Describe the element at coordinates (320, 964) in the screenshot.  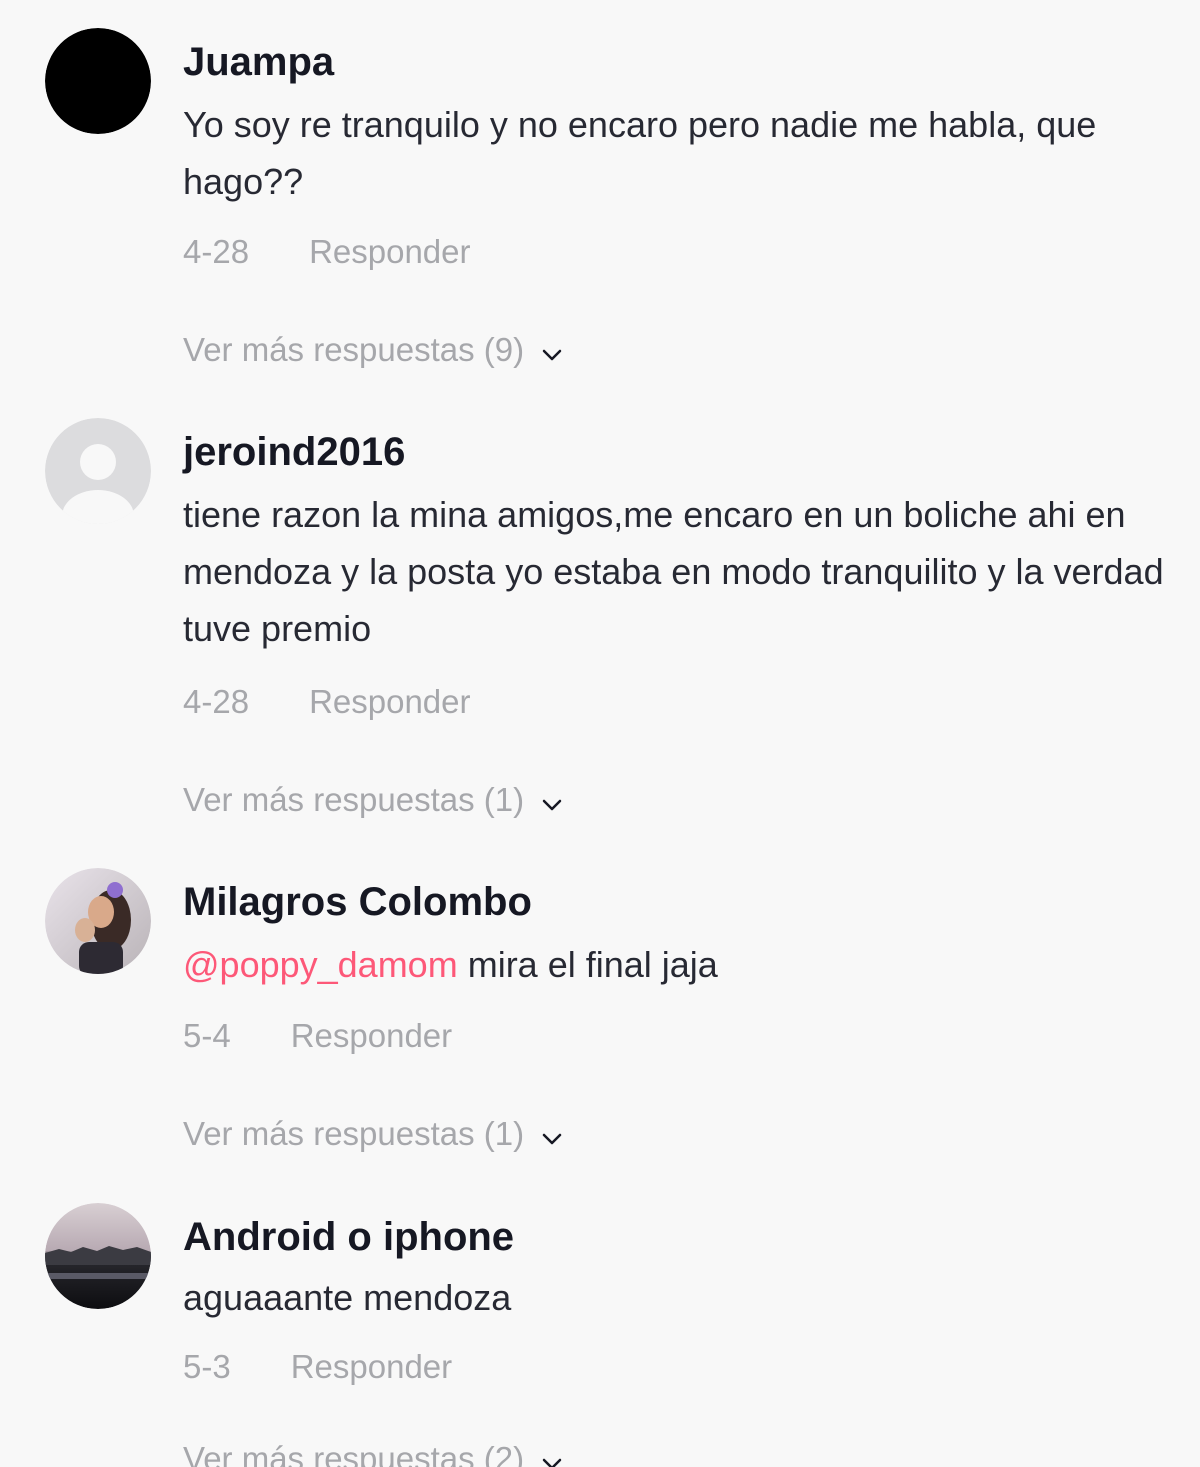
I see `mention-link: @poppy_damom` at that location.